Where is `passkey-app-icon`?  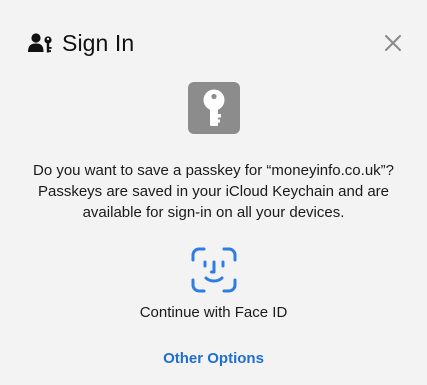
passkey-app-icon is located at coordinates (214, 108).